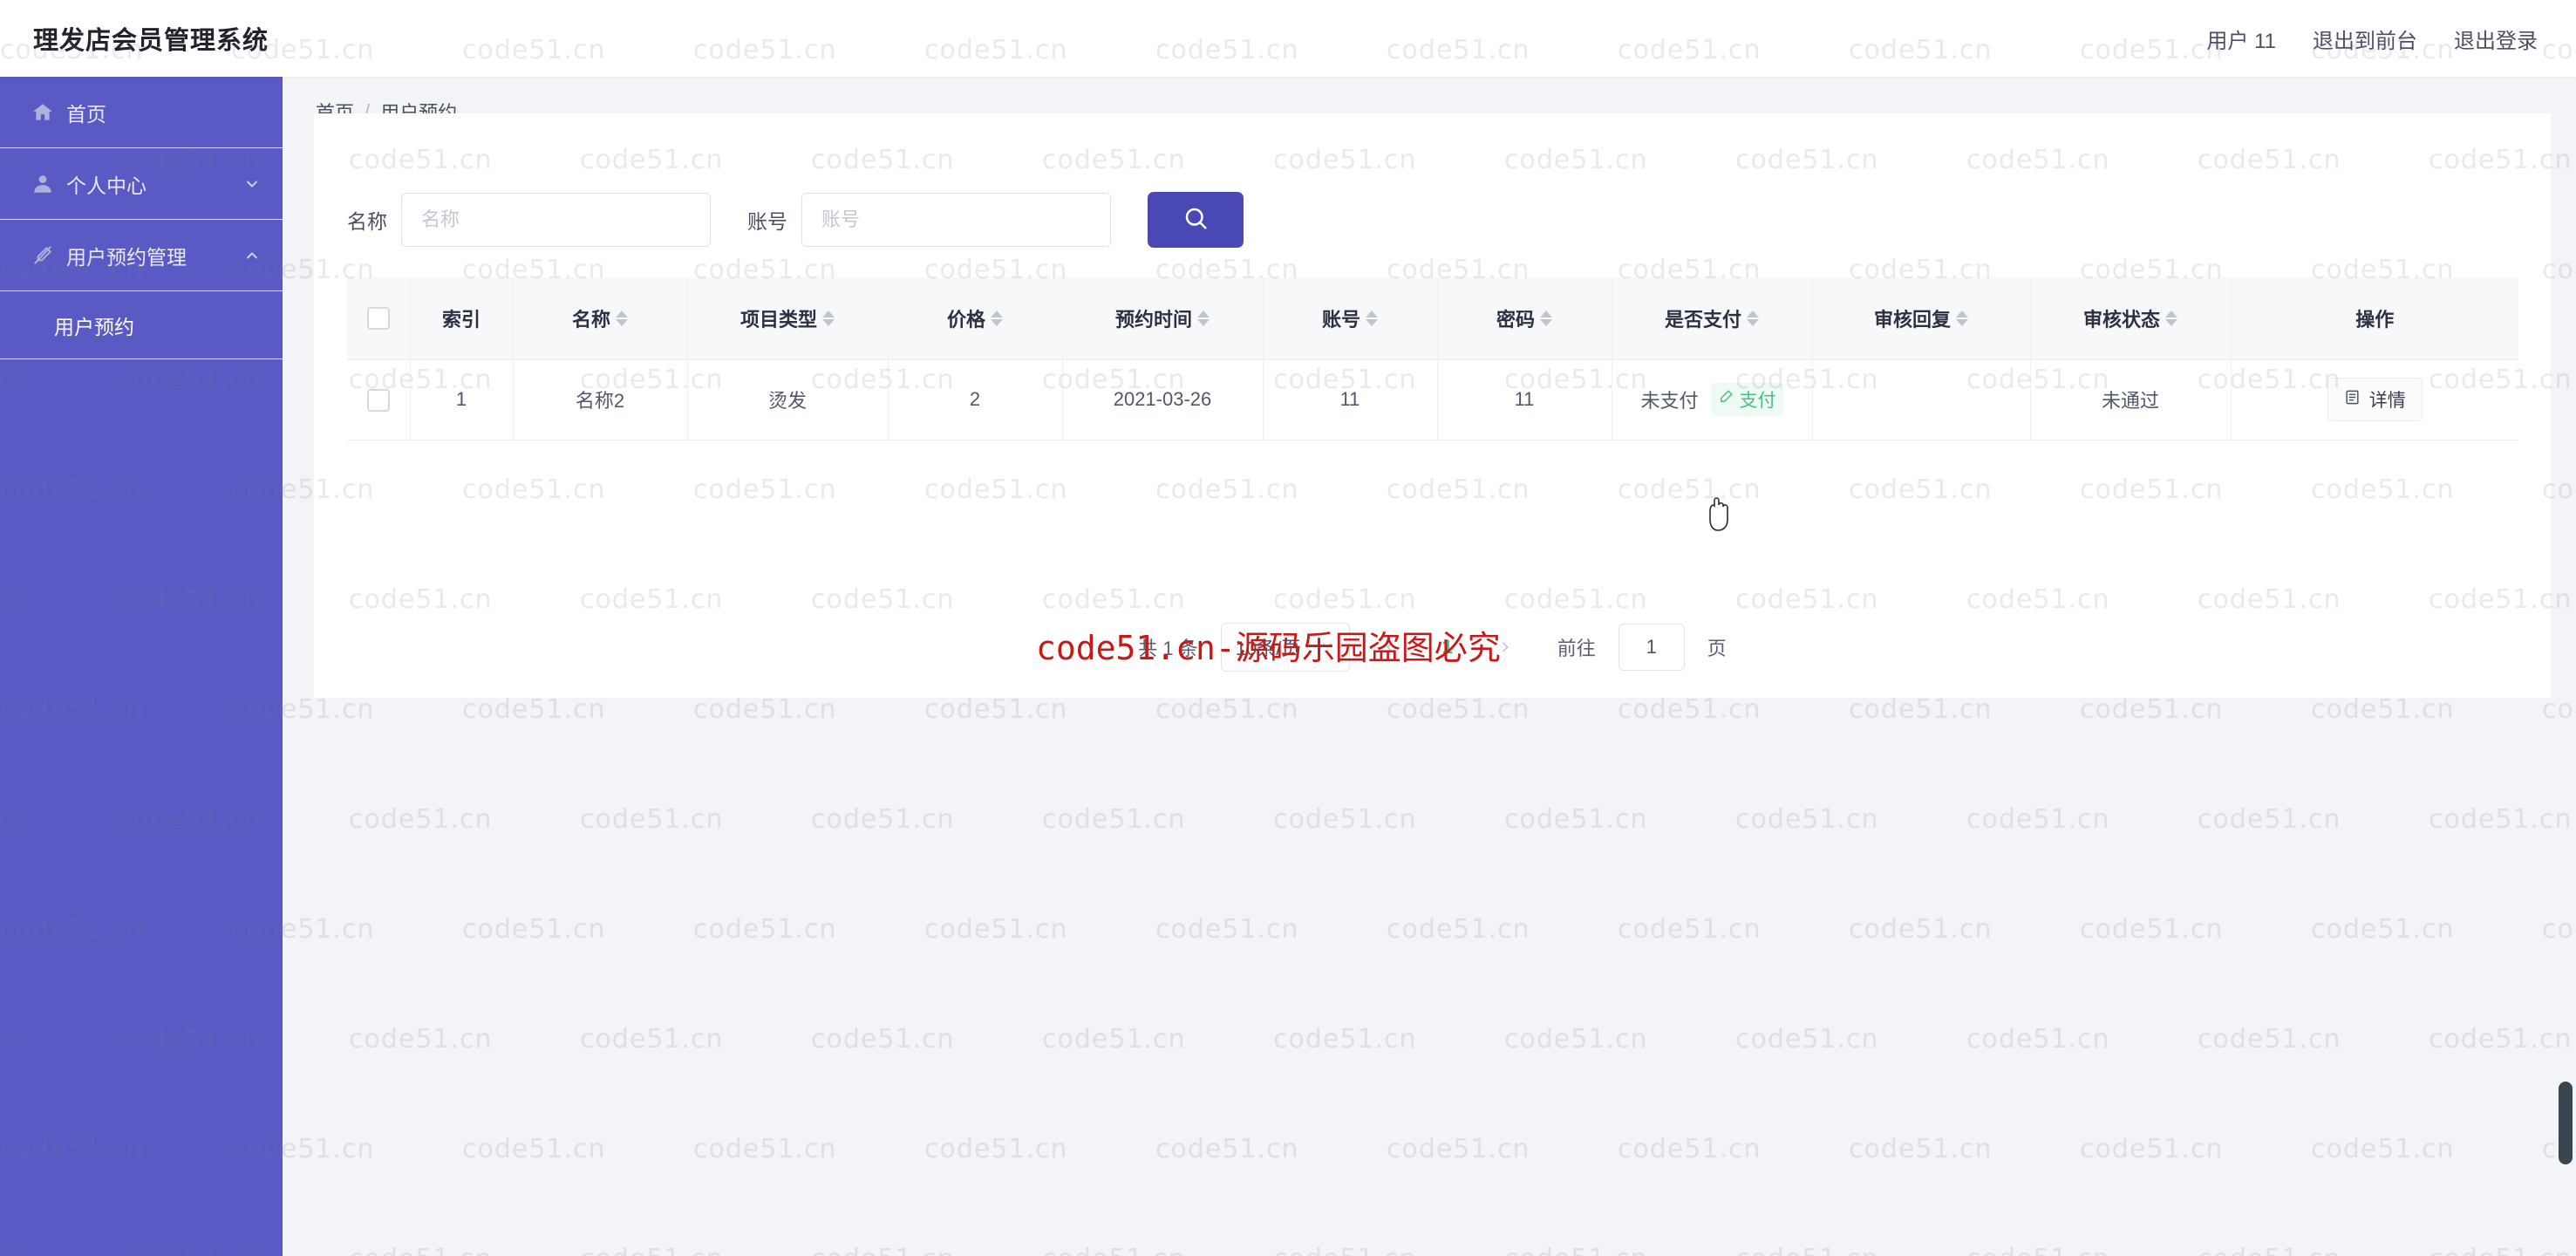  Describe the element at coordinates (2387, 401) in the screenshot. I see `detail-button-label: 详情` at that location.